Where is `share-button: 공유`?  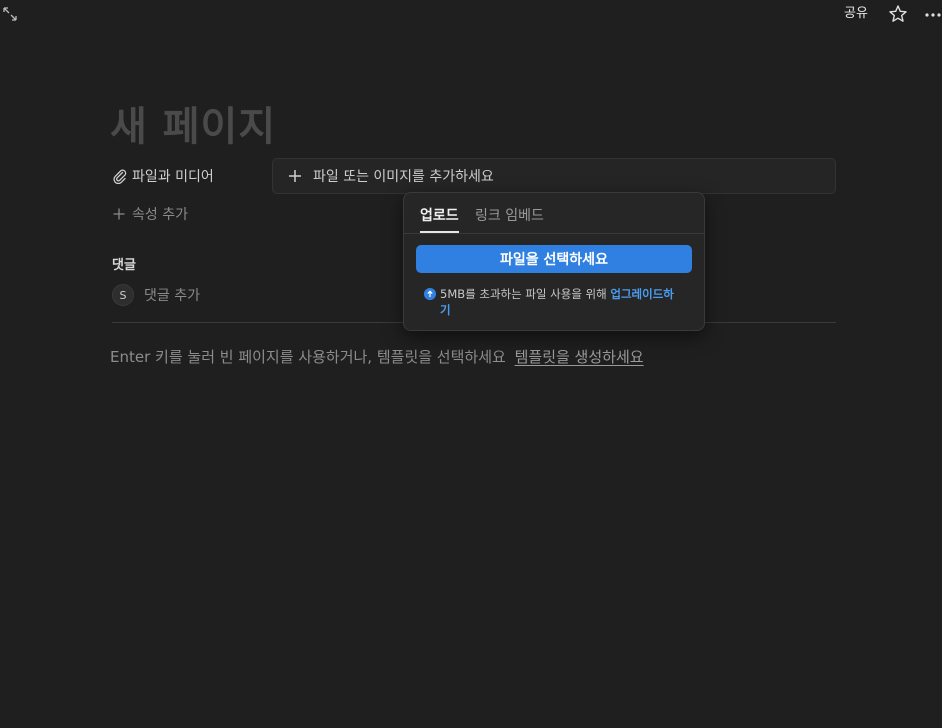
share-button: 공유 is located at coordinates (856, 14).